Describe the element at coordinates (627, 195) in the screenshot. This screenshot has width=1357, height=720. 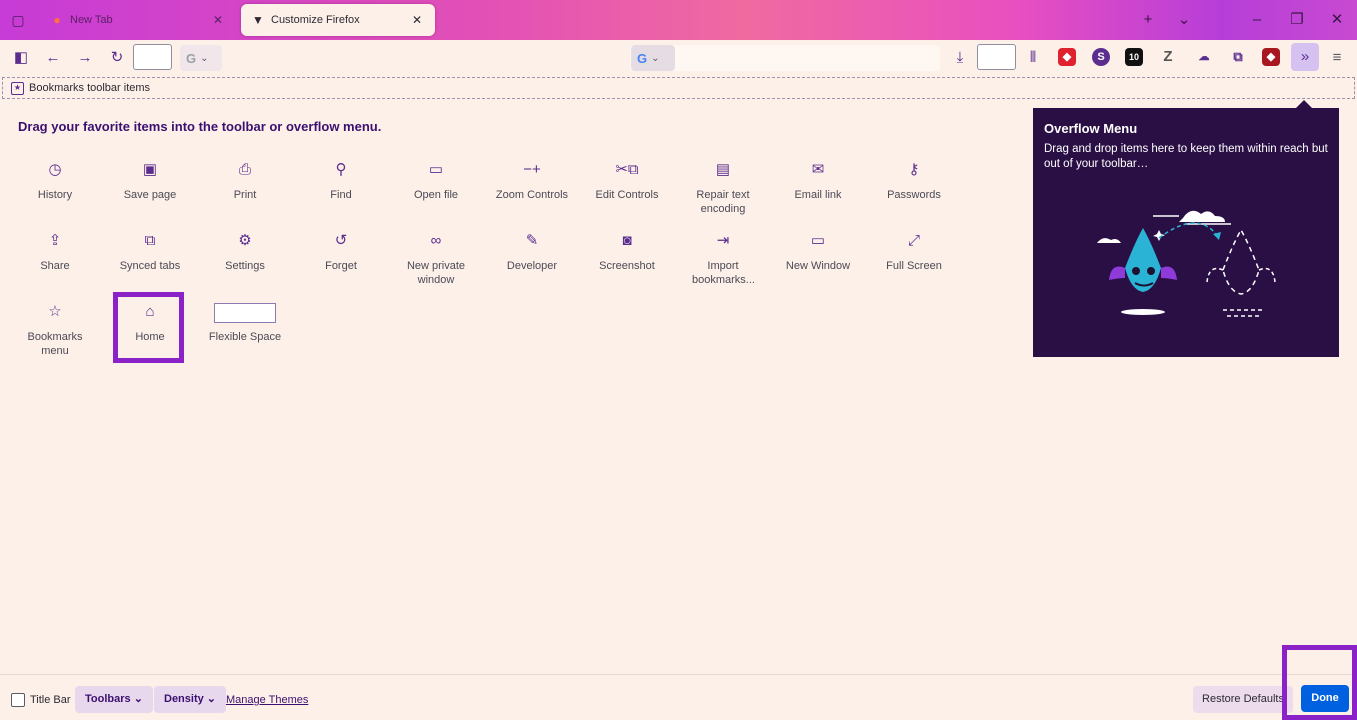
I see `palette-item-label: Edit Controls` at that location.